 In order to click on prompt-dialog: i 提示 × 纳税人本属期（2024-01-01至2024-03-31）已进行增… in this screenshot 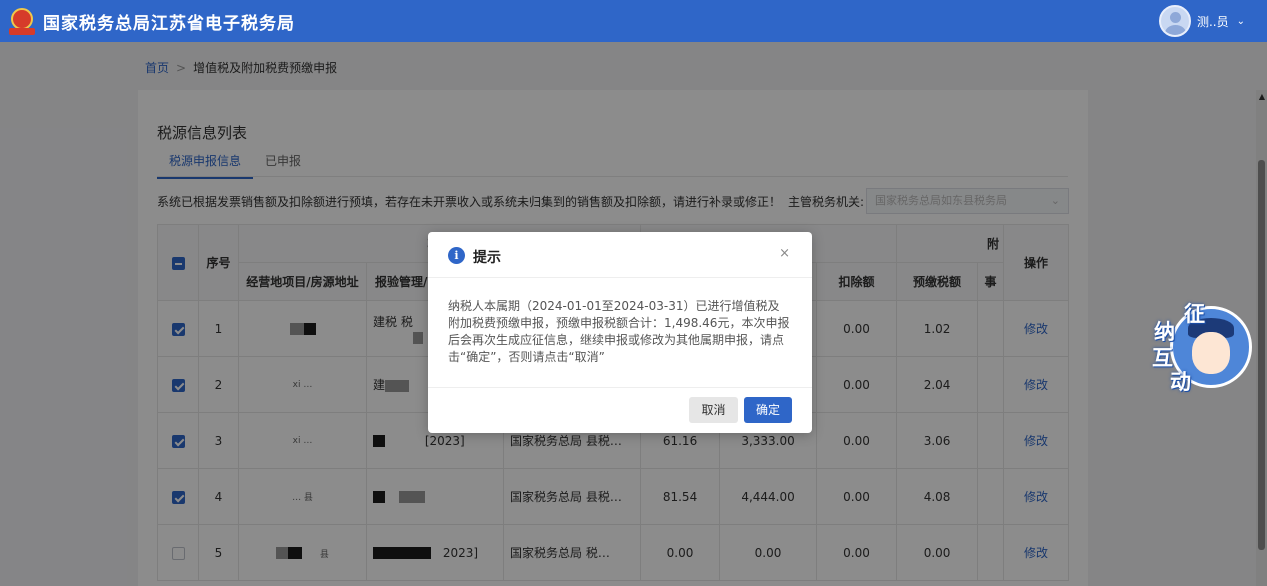, I will do `click(620, 332)`.